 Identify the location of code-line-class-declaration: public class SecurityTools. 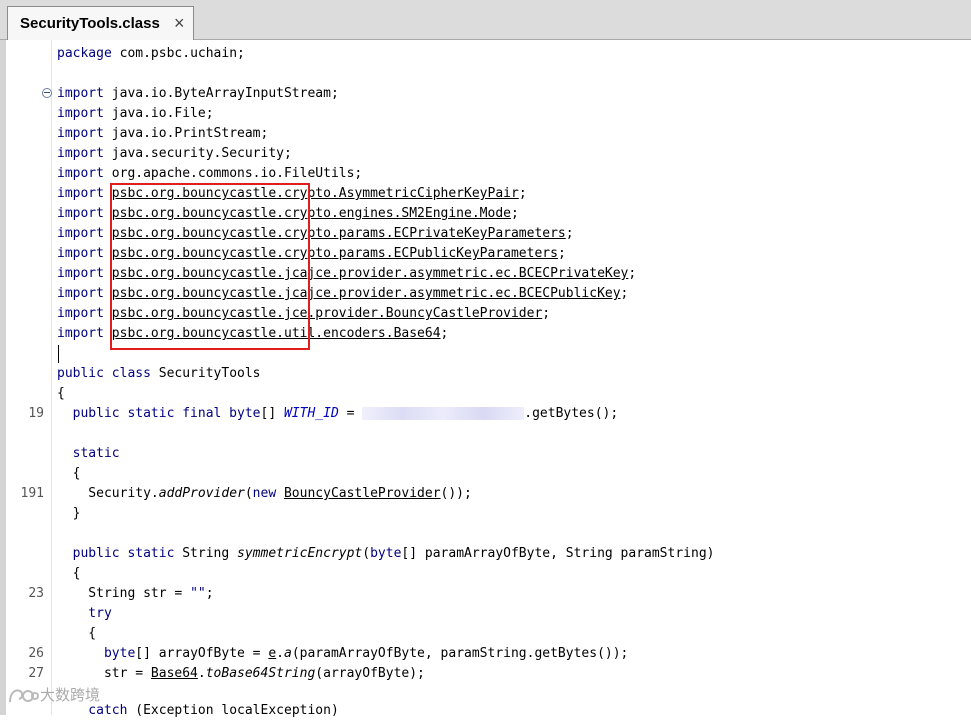
(159, 374).